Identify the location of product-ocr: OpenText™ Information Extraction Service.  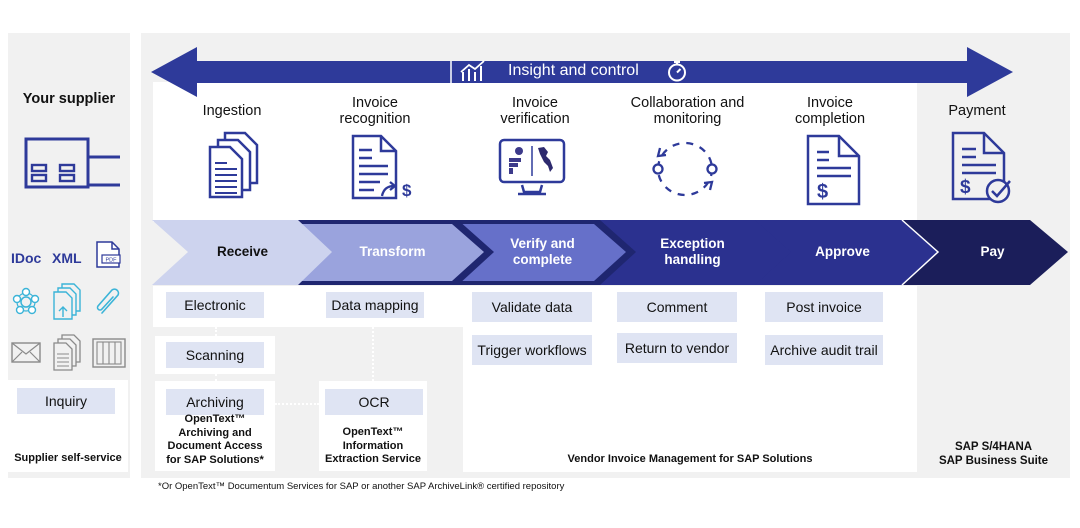
(373, 445).